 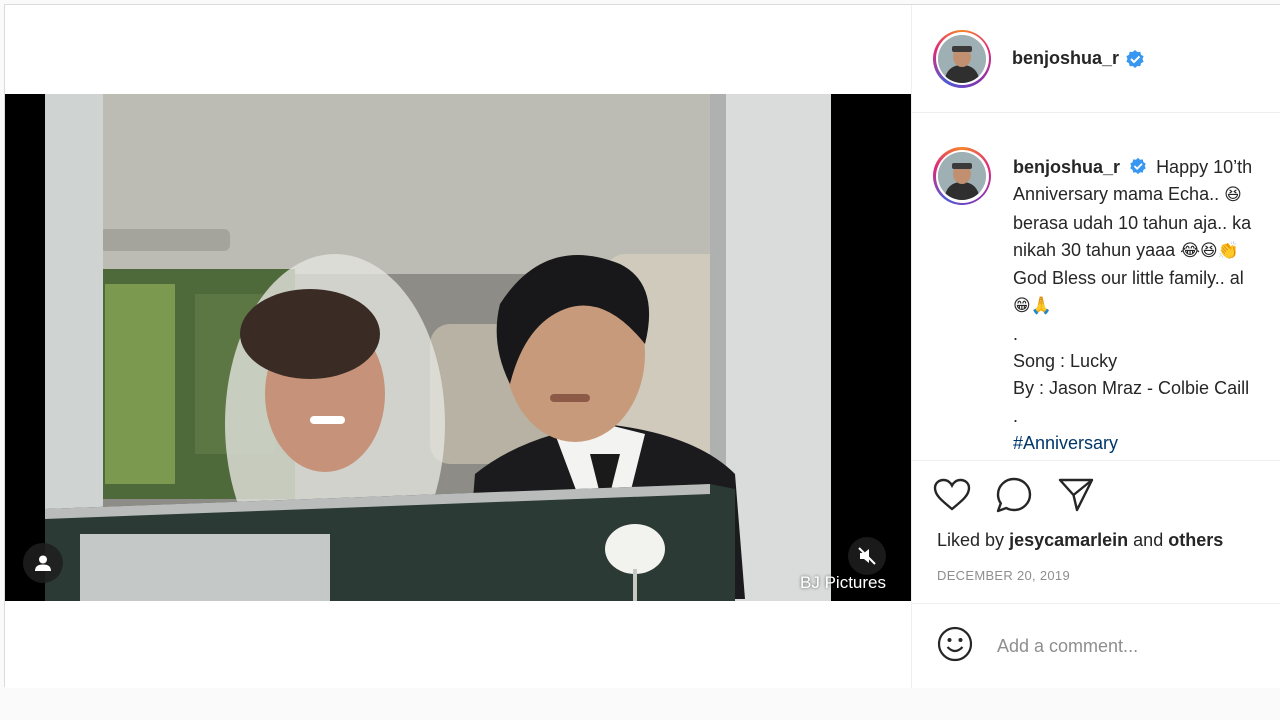 What do you see at coordinates (1068, 540) in the screenshot?
I see `liker-username: jesycamarlein` at bounding box center [1068, 540].